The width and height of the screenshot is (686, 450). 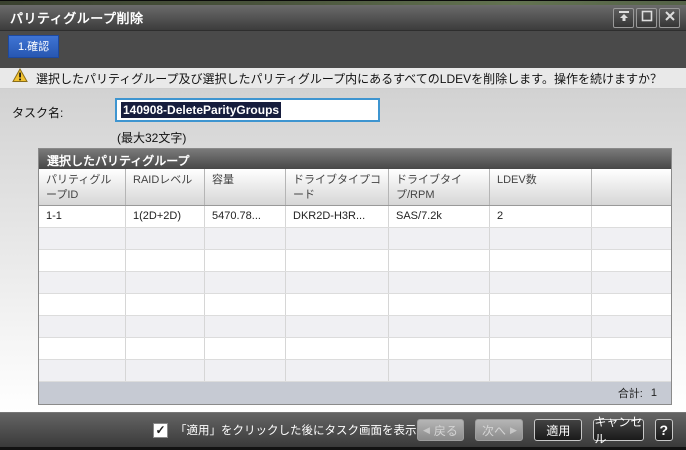 What do you see at coordinates (631, 187) in the screenshot?
I see `column-header-spacer` at bounding box center [631, 187].